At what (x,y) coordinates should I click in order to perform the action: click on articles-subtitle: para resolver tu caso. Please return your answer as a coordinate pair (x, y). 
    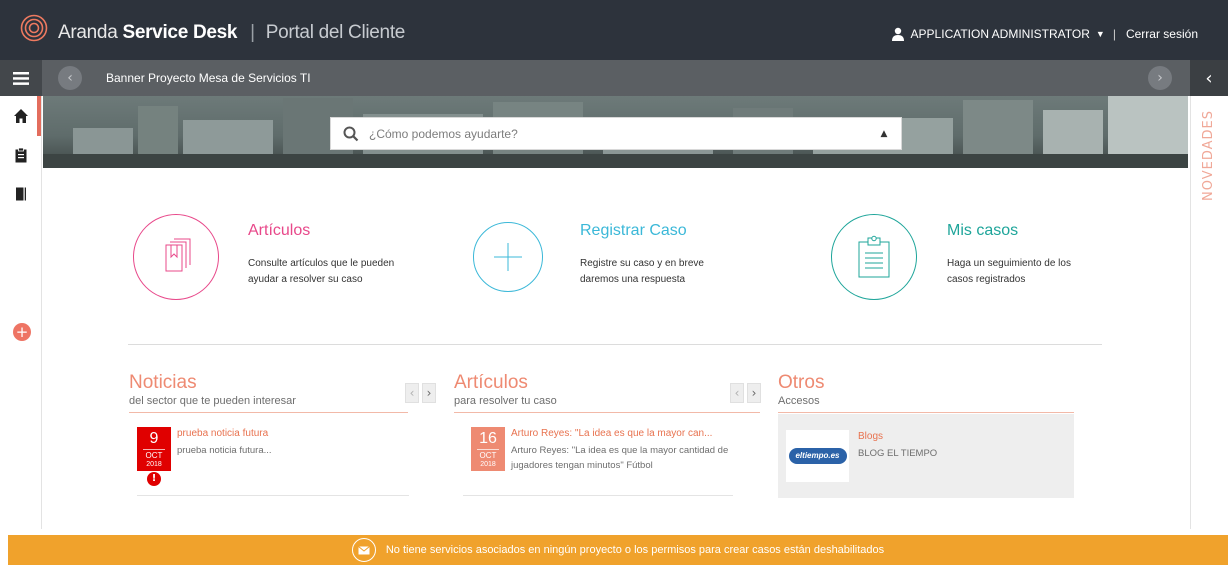
    Looking at the image, I should click on (505, 401).